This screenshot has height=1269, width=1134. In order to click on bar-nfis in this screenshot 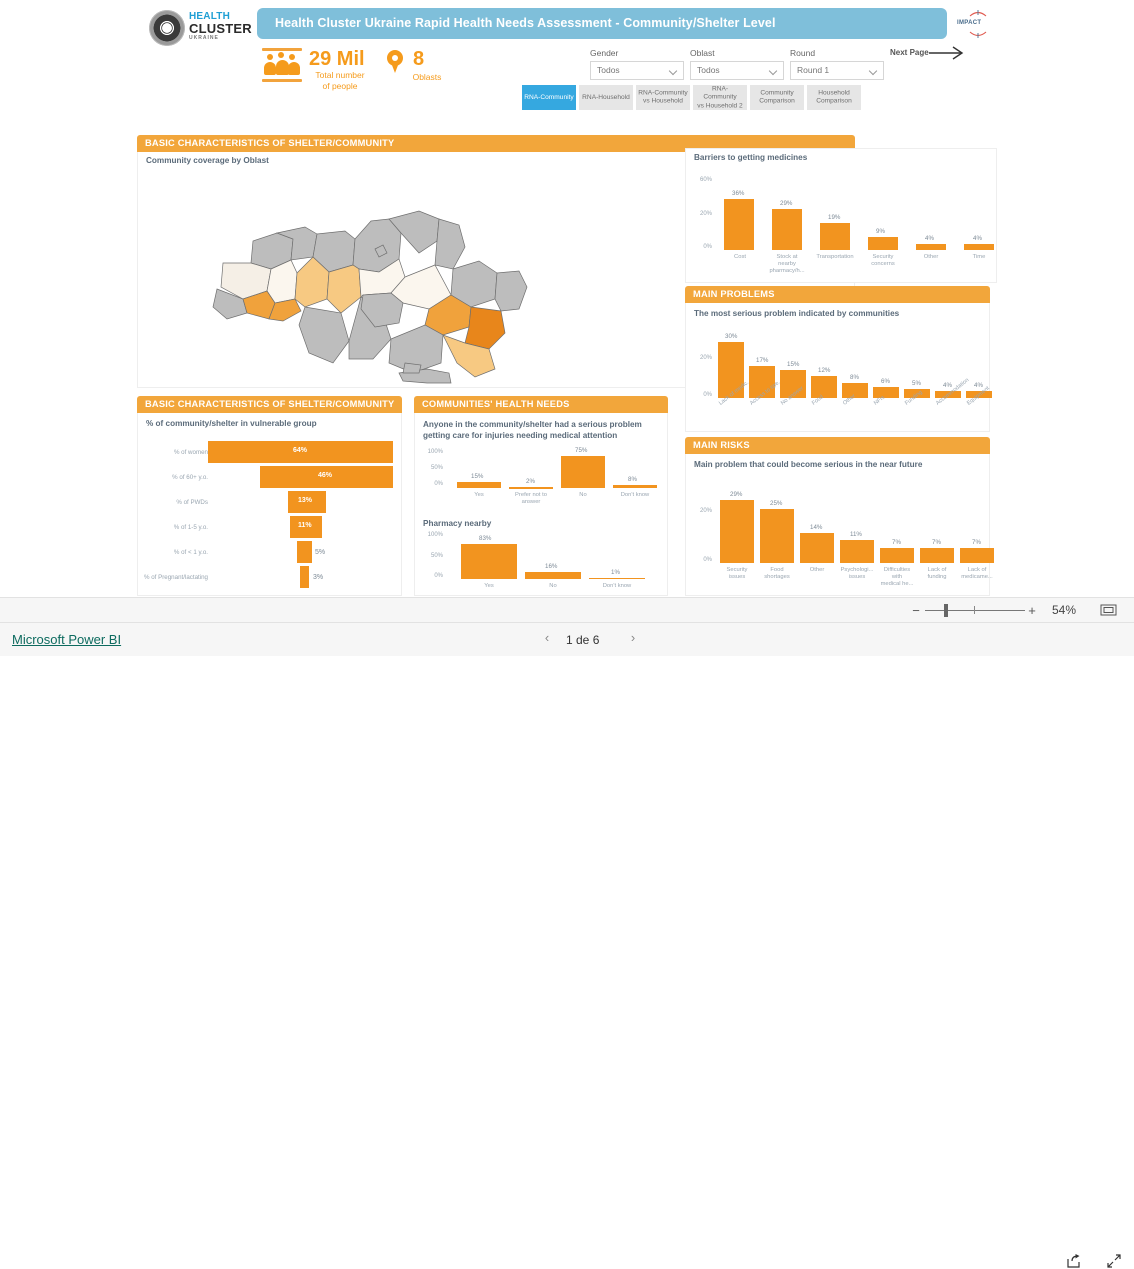, I will do `click(886, 392)`.